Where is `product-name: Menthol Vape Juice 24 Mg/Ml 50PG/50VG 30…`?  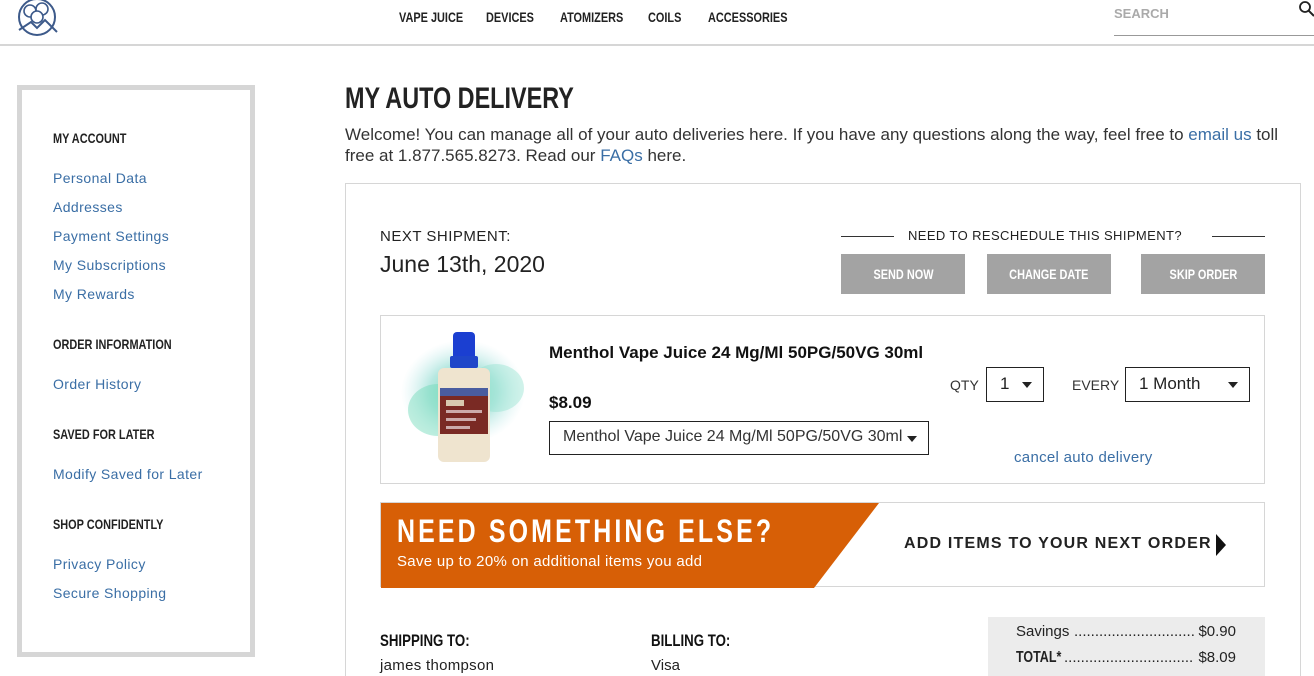
product-name: Menthol Vape Juice 24 Mg/Ml 50PG/50VG 30… is located at coordinates (744, 352).